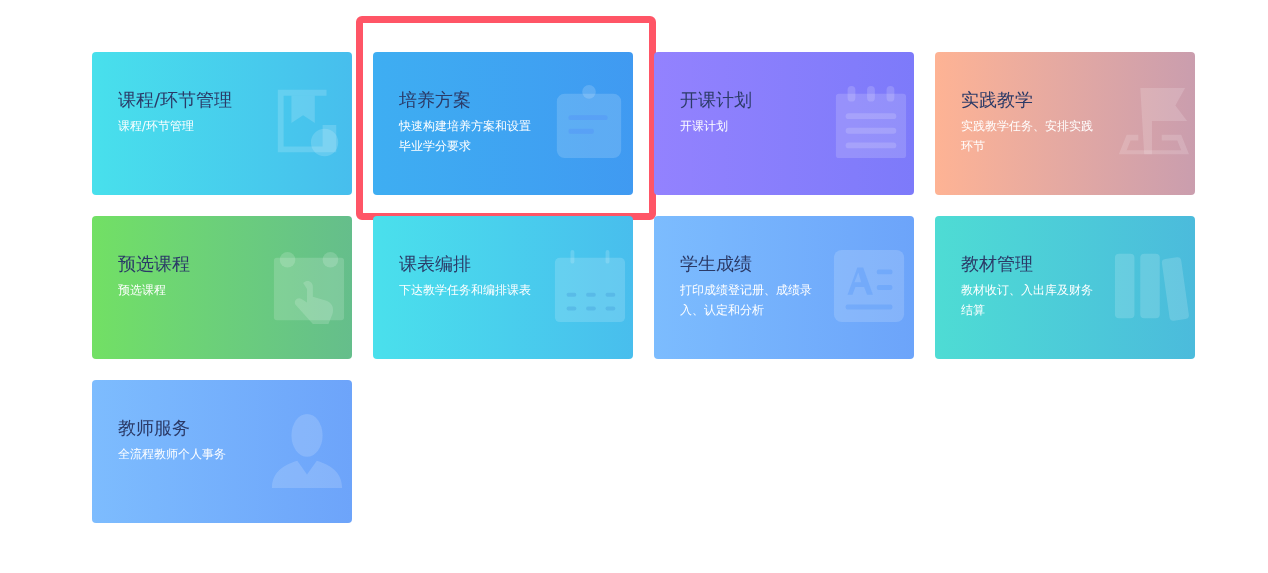  Describe the element at coordinates (172, 454) in the screenshot. I see `card-description: 全流程教师个人事务` at that location.